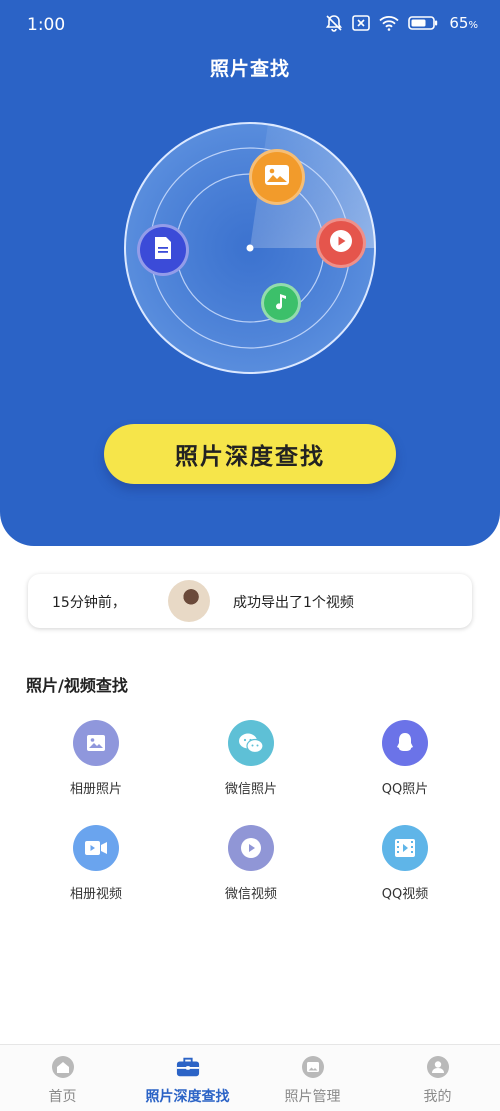 The width and height of the screenshot is (500, 1111). Describe the element at coordinates (361, 23) in the screenshot. I see `no-sim-icon` at that location.